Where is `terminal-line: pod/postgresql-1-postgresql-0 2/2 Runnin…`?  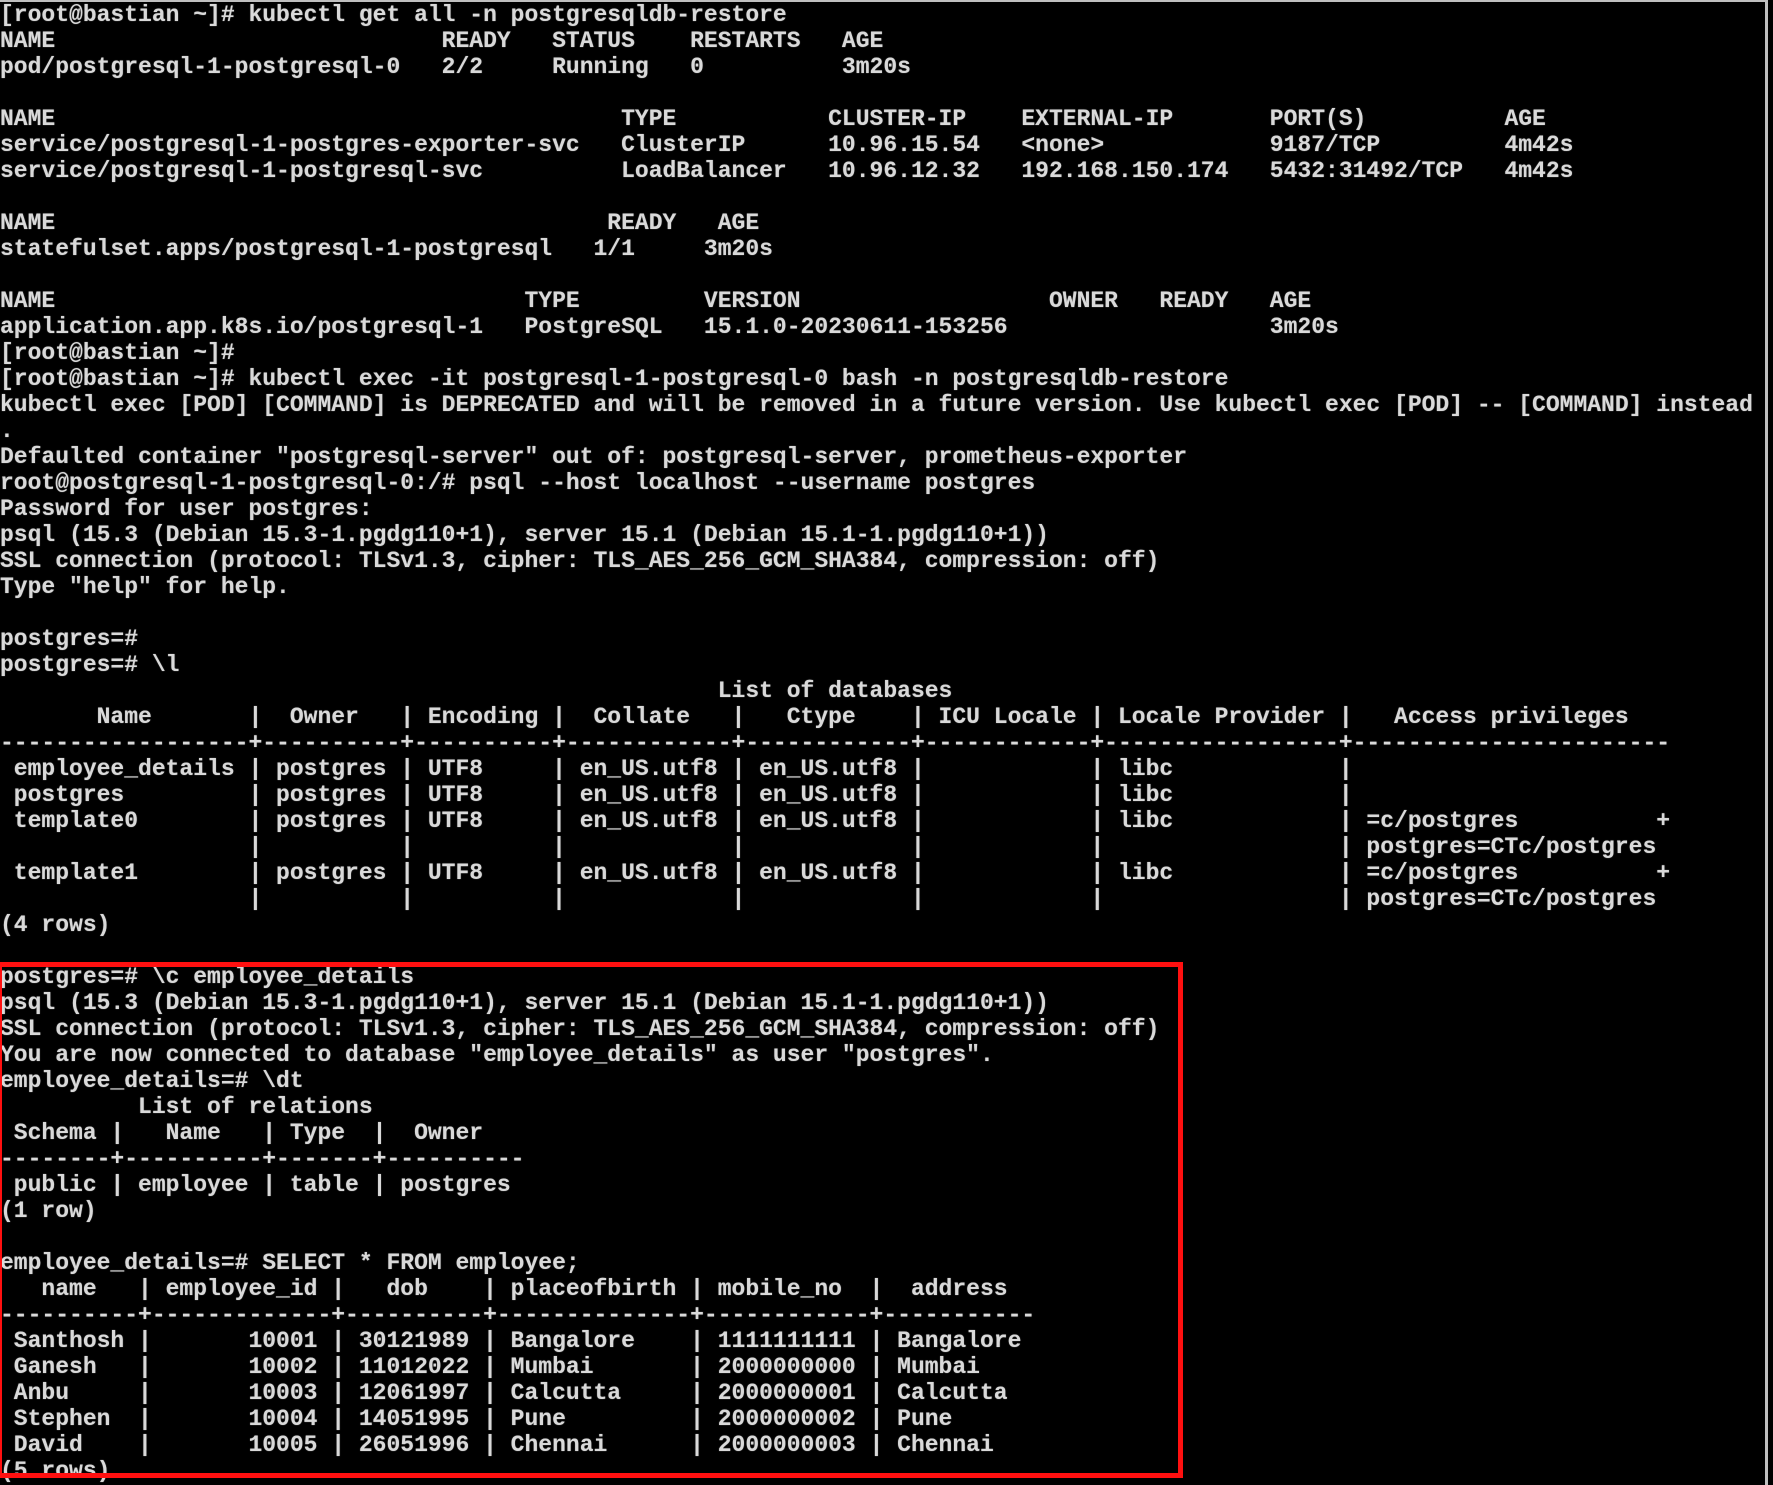 terminal-line: pod/postgresql-1-postgresql-0 2/2 Runnin… is located at coordinates (455, 67).